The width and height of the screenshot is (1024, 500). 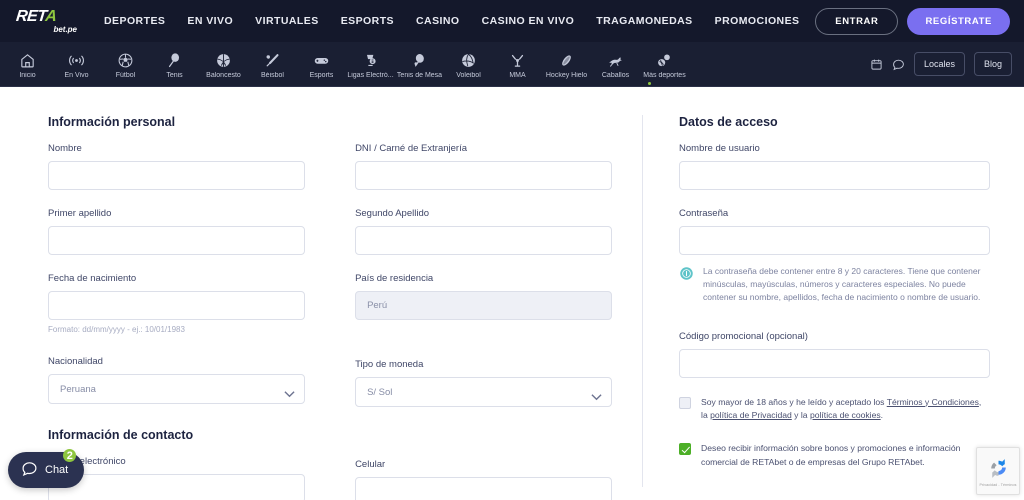 I want to click on info-icon, so click(x=686, y=285).